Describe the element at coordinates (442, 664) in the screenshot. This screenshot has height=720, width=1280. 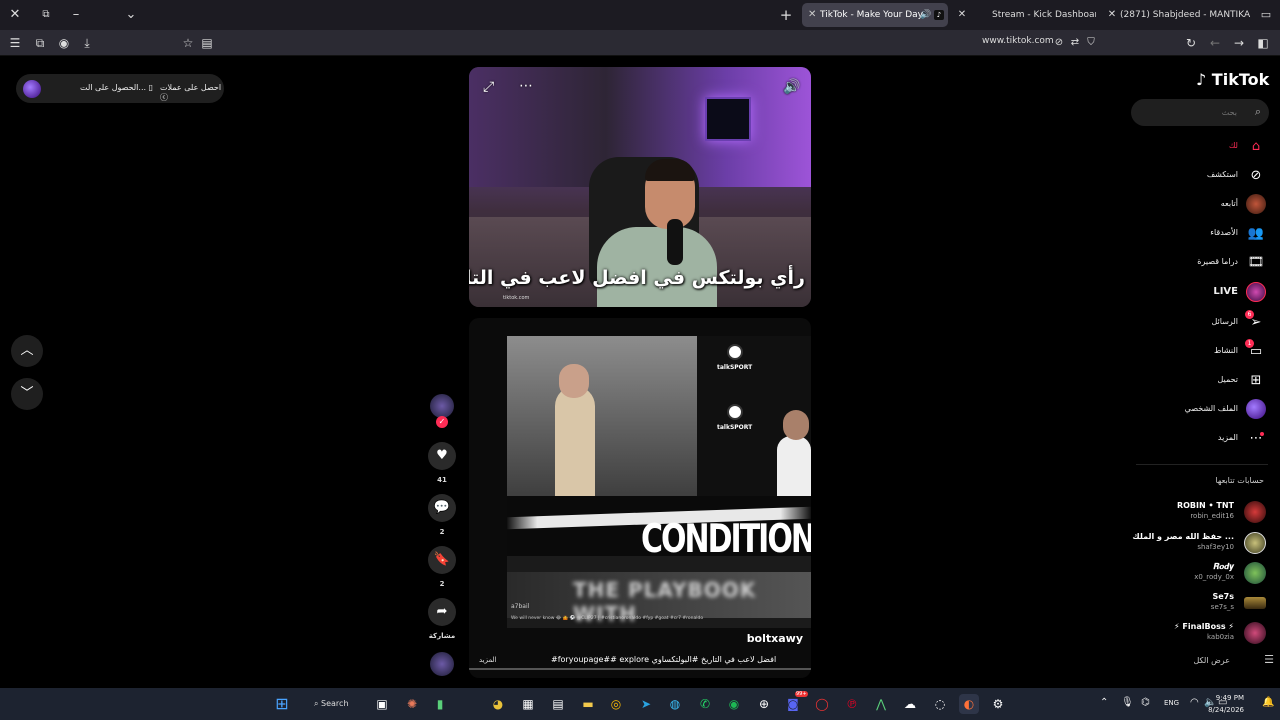
I see `music-disc-avatar` at that location.